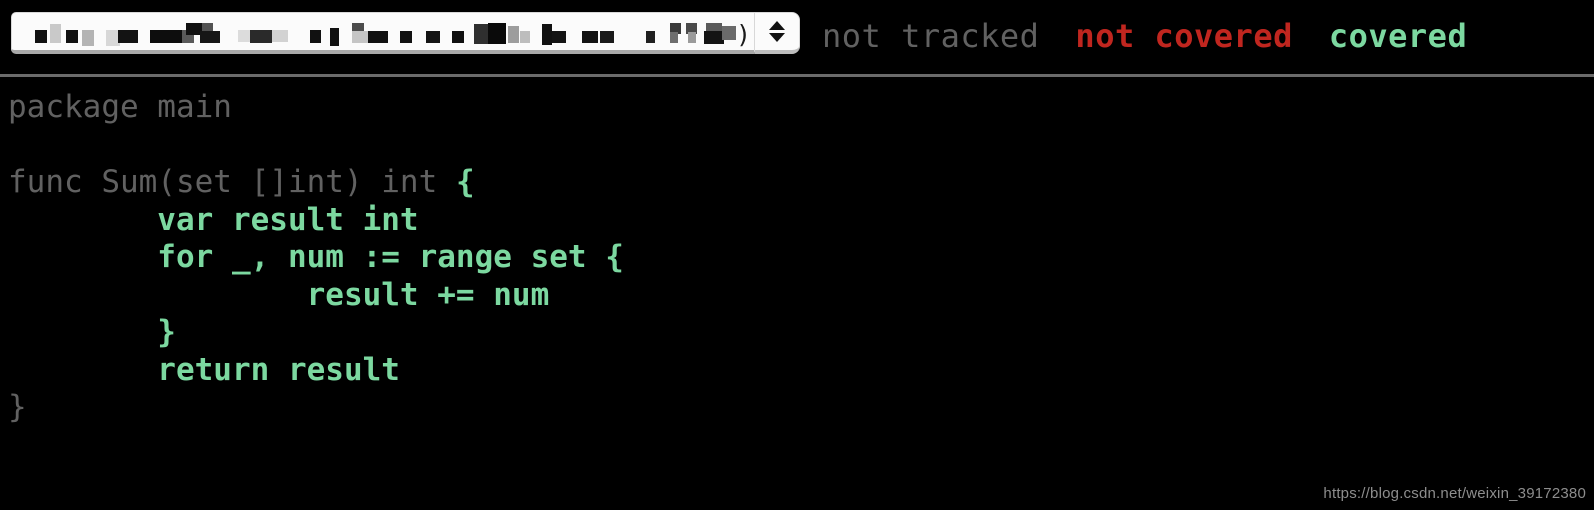 This screenshot has height=510, width=1594. I want to click on source-run-g1: for _, num := range set {, so click(316, 257).